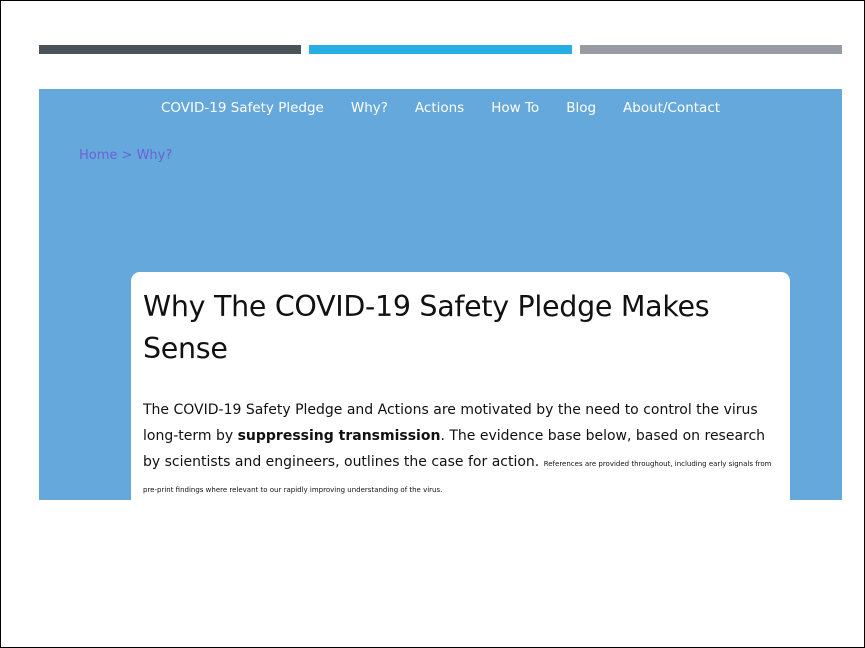 The image size is (865, 648). I want to click on header-bar-dark, so click(170, 49).